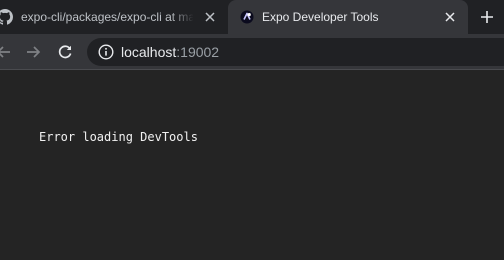 This screenshot has width=504, height=260. I want to click on tab-title-fade, so click(182, 17).